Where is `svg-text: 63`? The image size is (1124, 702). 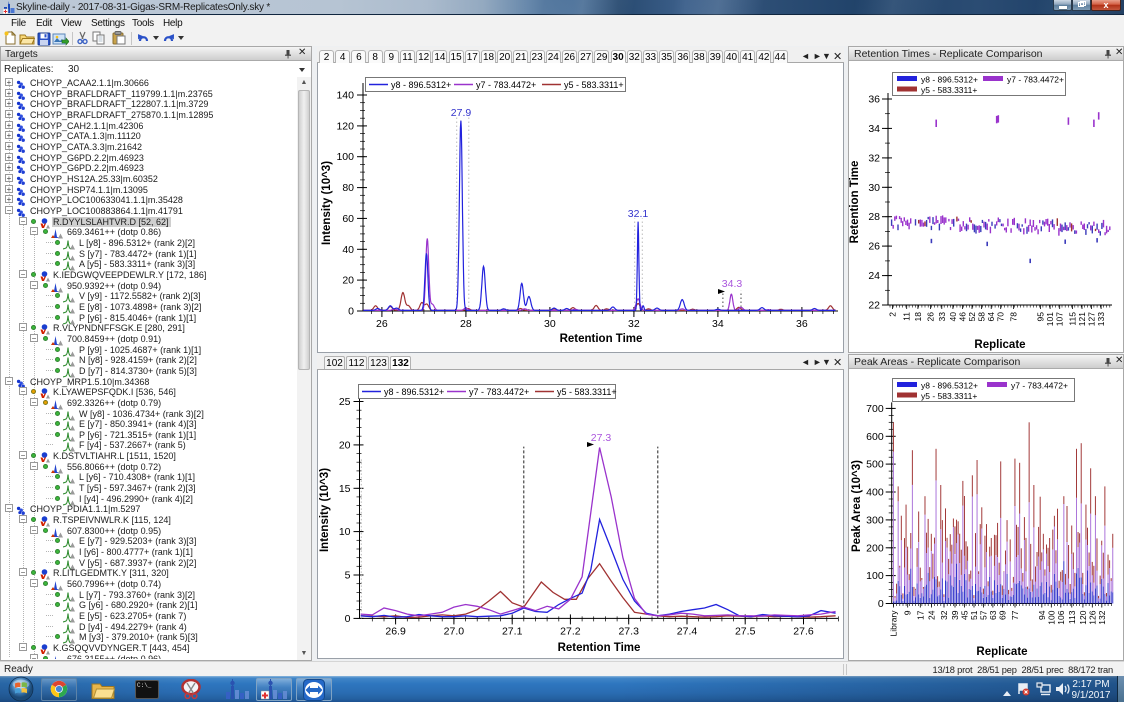 svg-text: 63 is located at coordinates (993, 615).